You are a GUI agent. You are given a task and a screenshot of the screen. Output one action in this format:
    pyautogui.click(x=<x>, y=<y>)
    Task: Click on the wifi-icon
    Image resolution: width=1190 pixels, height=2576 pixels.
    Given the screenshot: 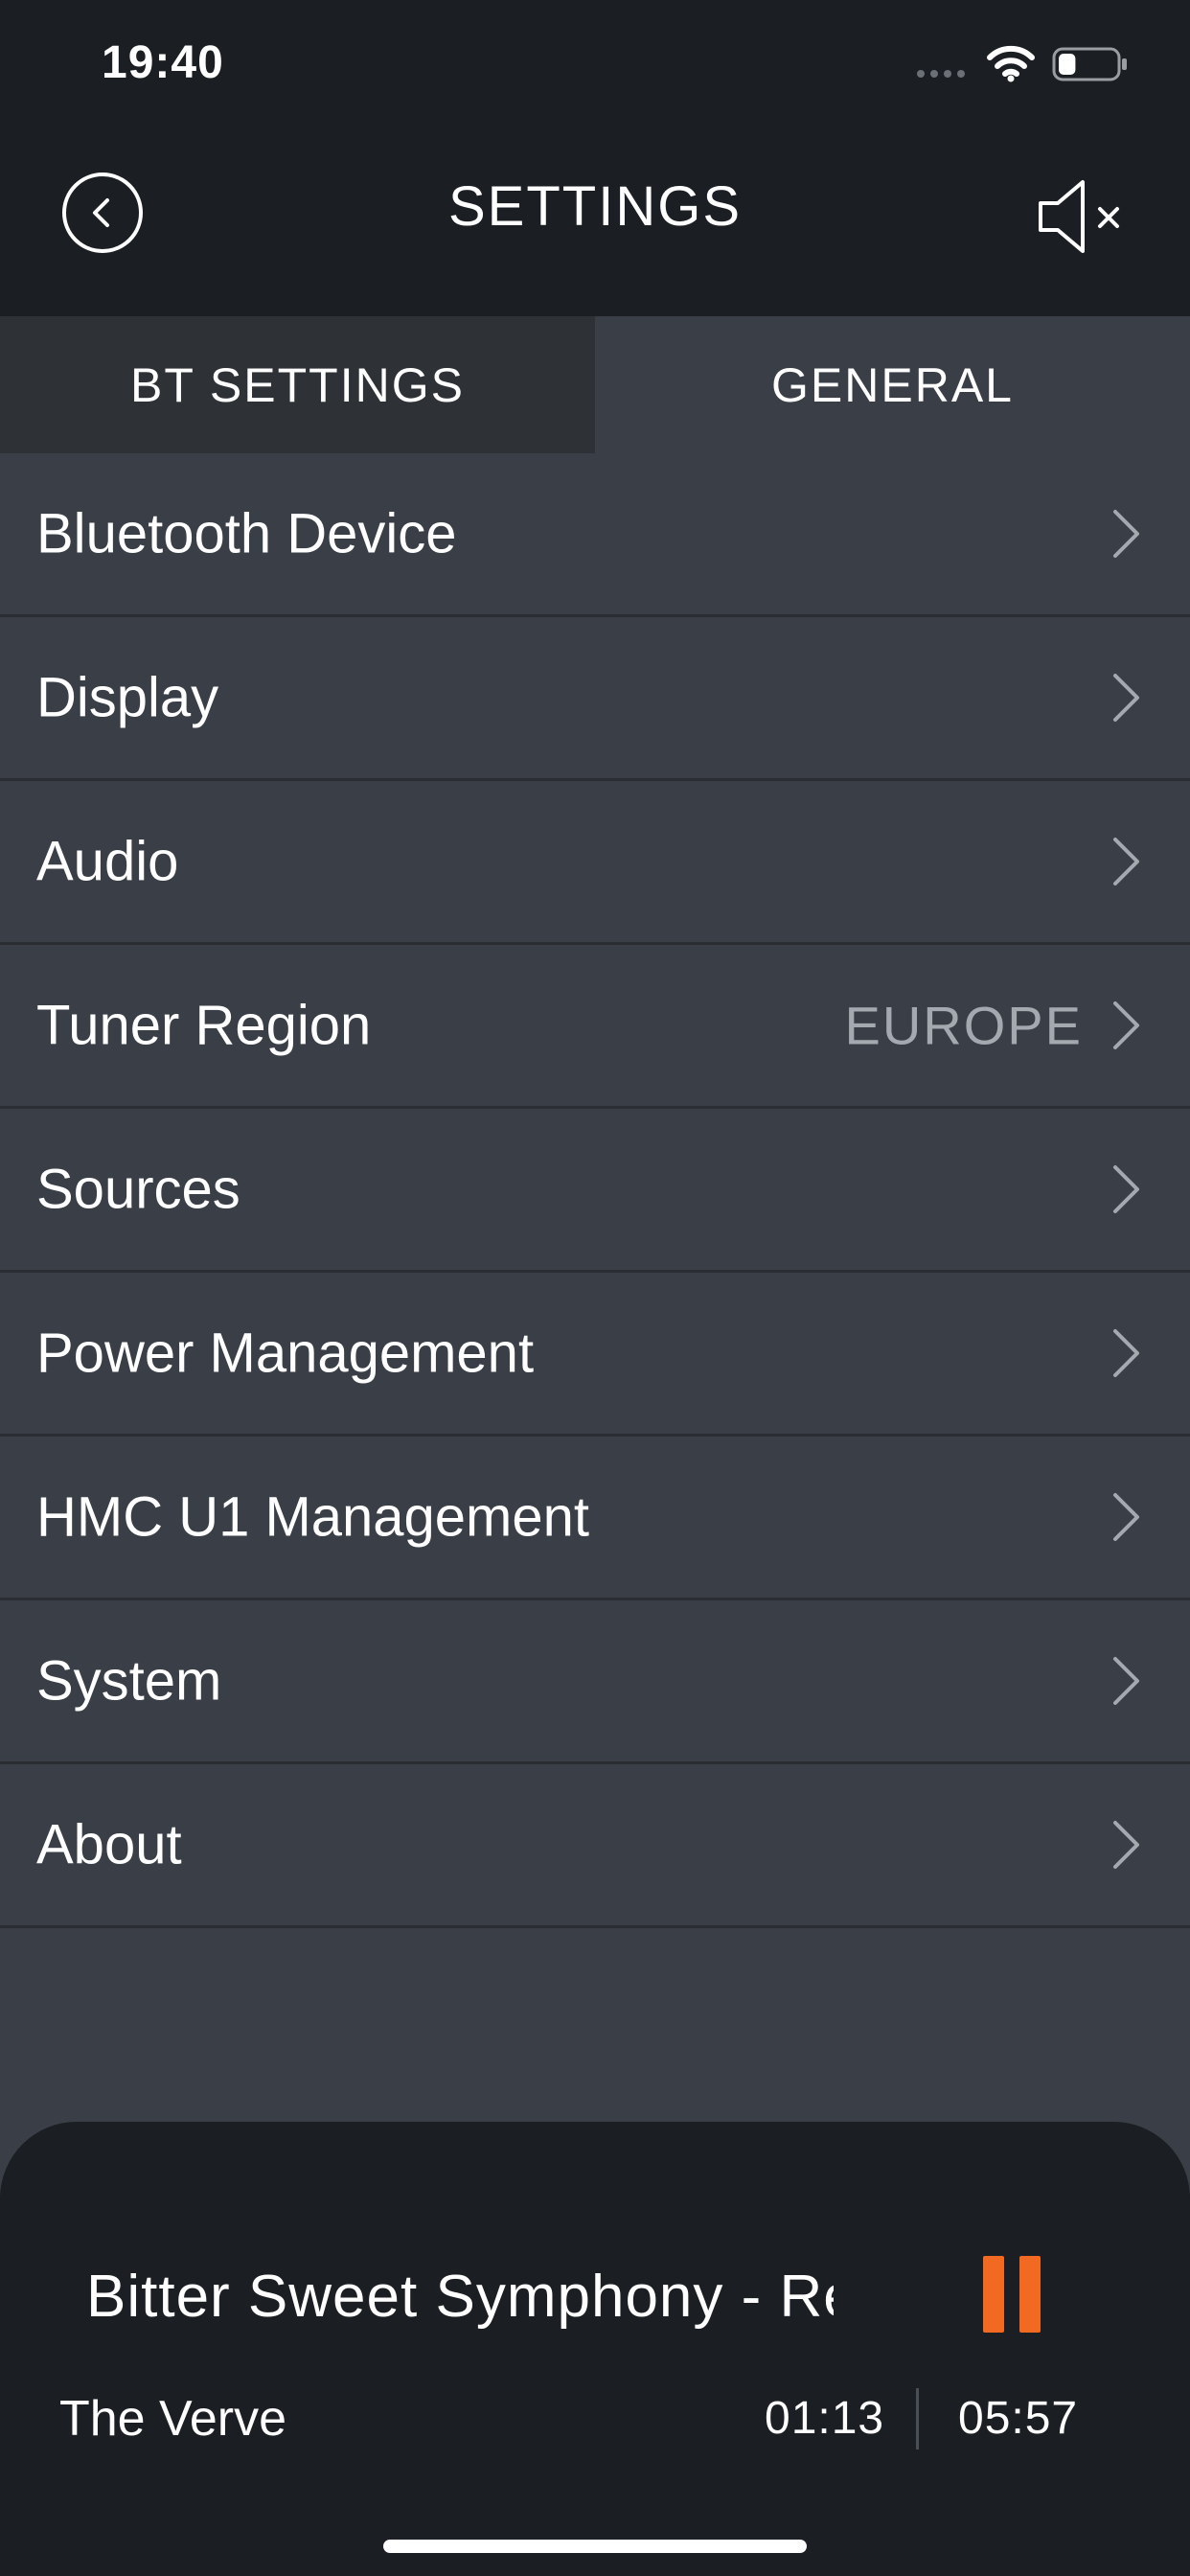 What is the action you would take?
    pyautogui.click(x=1011, y=63)
    